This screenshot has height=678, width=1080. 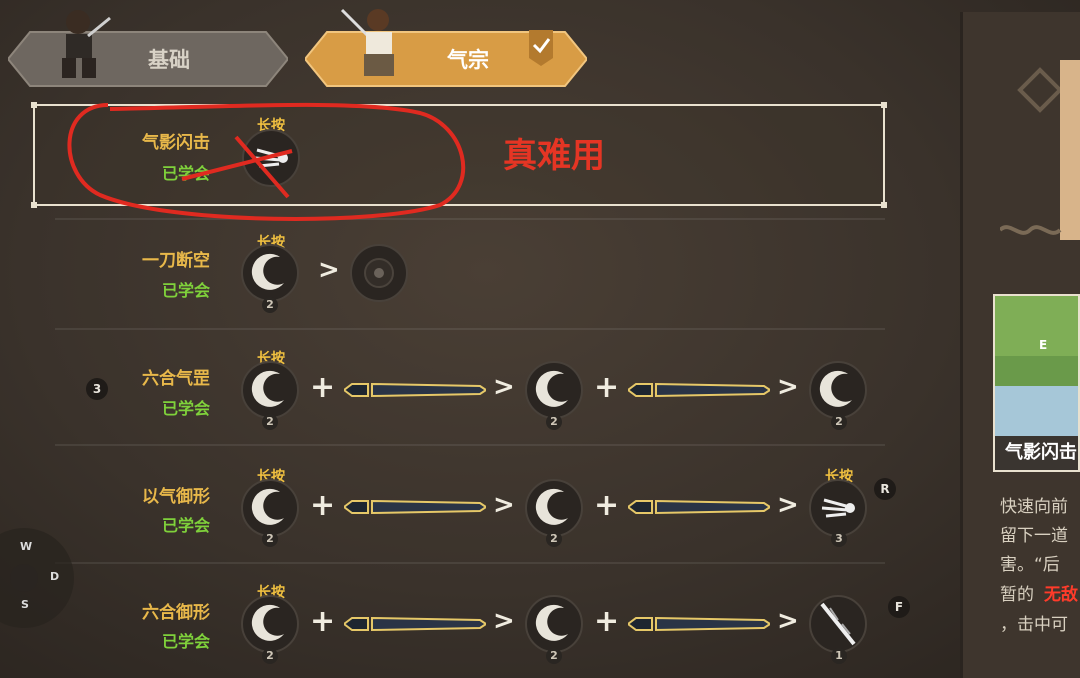 What do you see at coordinates (1061, 595) in the screenshot?
I see `description-highlight: 无敌` at bounding box center [1061, 595].